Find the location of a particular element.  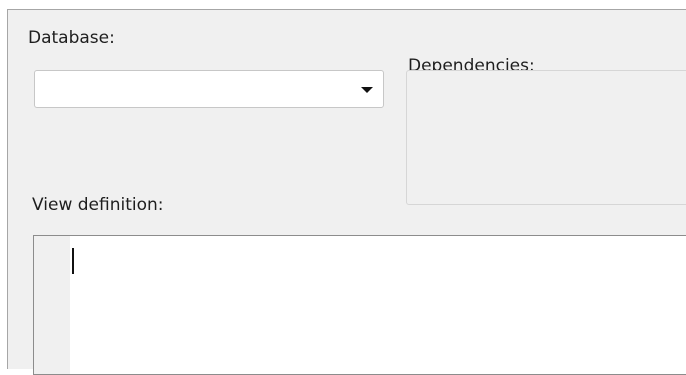

database-dropdown is located at coordinates (209, 89).